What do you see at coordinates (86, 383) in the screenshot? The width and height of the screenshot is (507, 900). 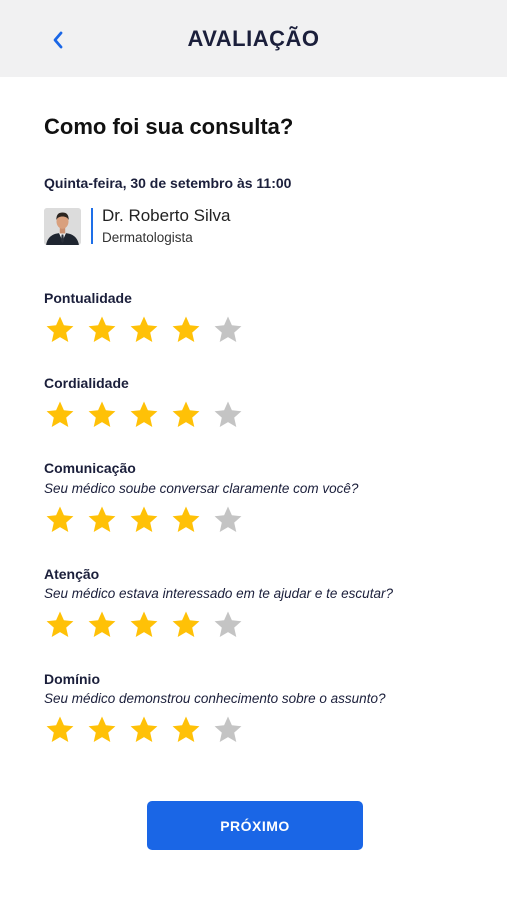 I see `rating-title-cordialidade: Cordialidade` at bounding box center [86, 383].